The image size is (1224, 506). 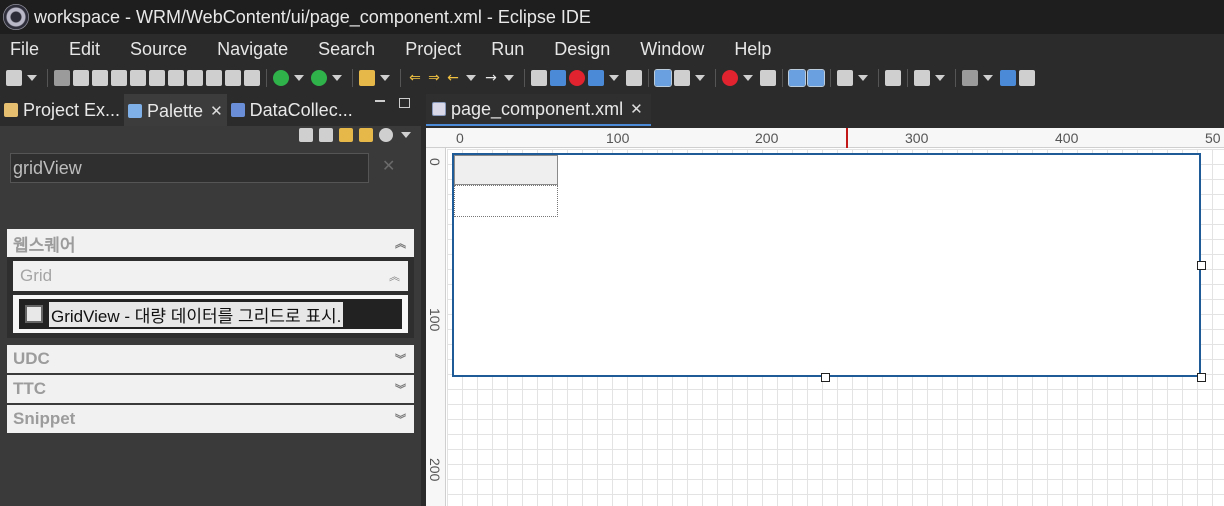 What do you see at coordinates (509, 78) in the screenshot?
I see `forward-dropdown-icon` at bounding box center [509, 78].